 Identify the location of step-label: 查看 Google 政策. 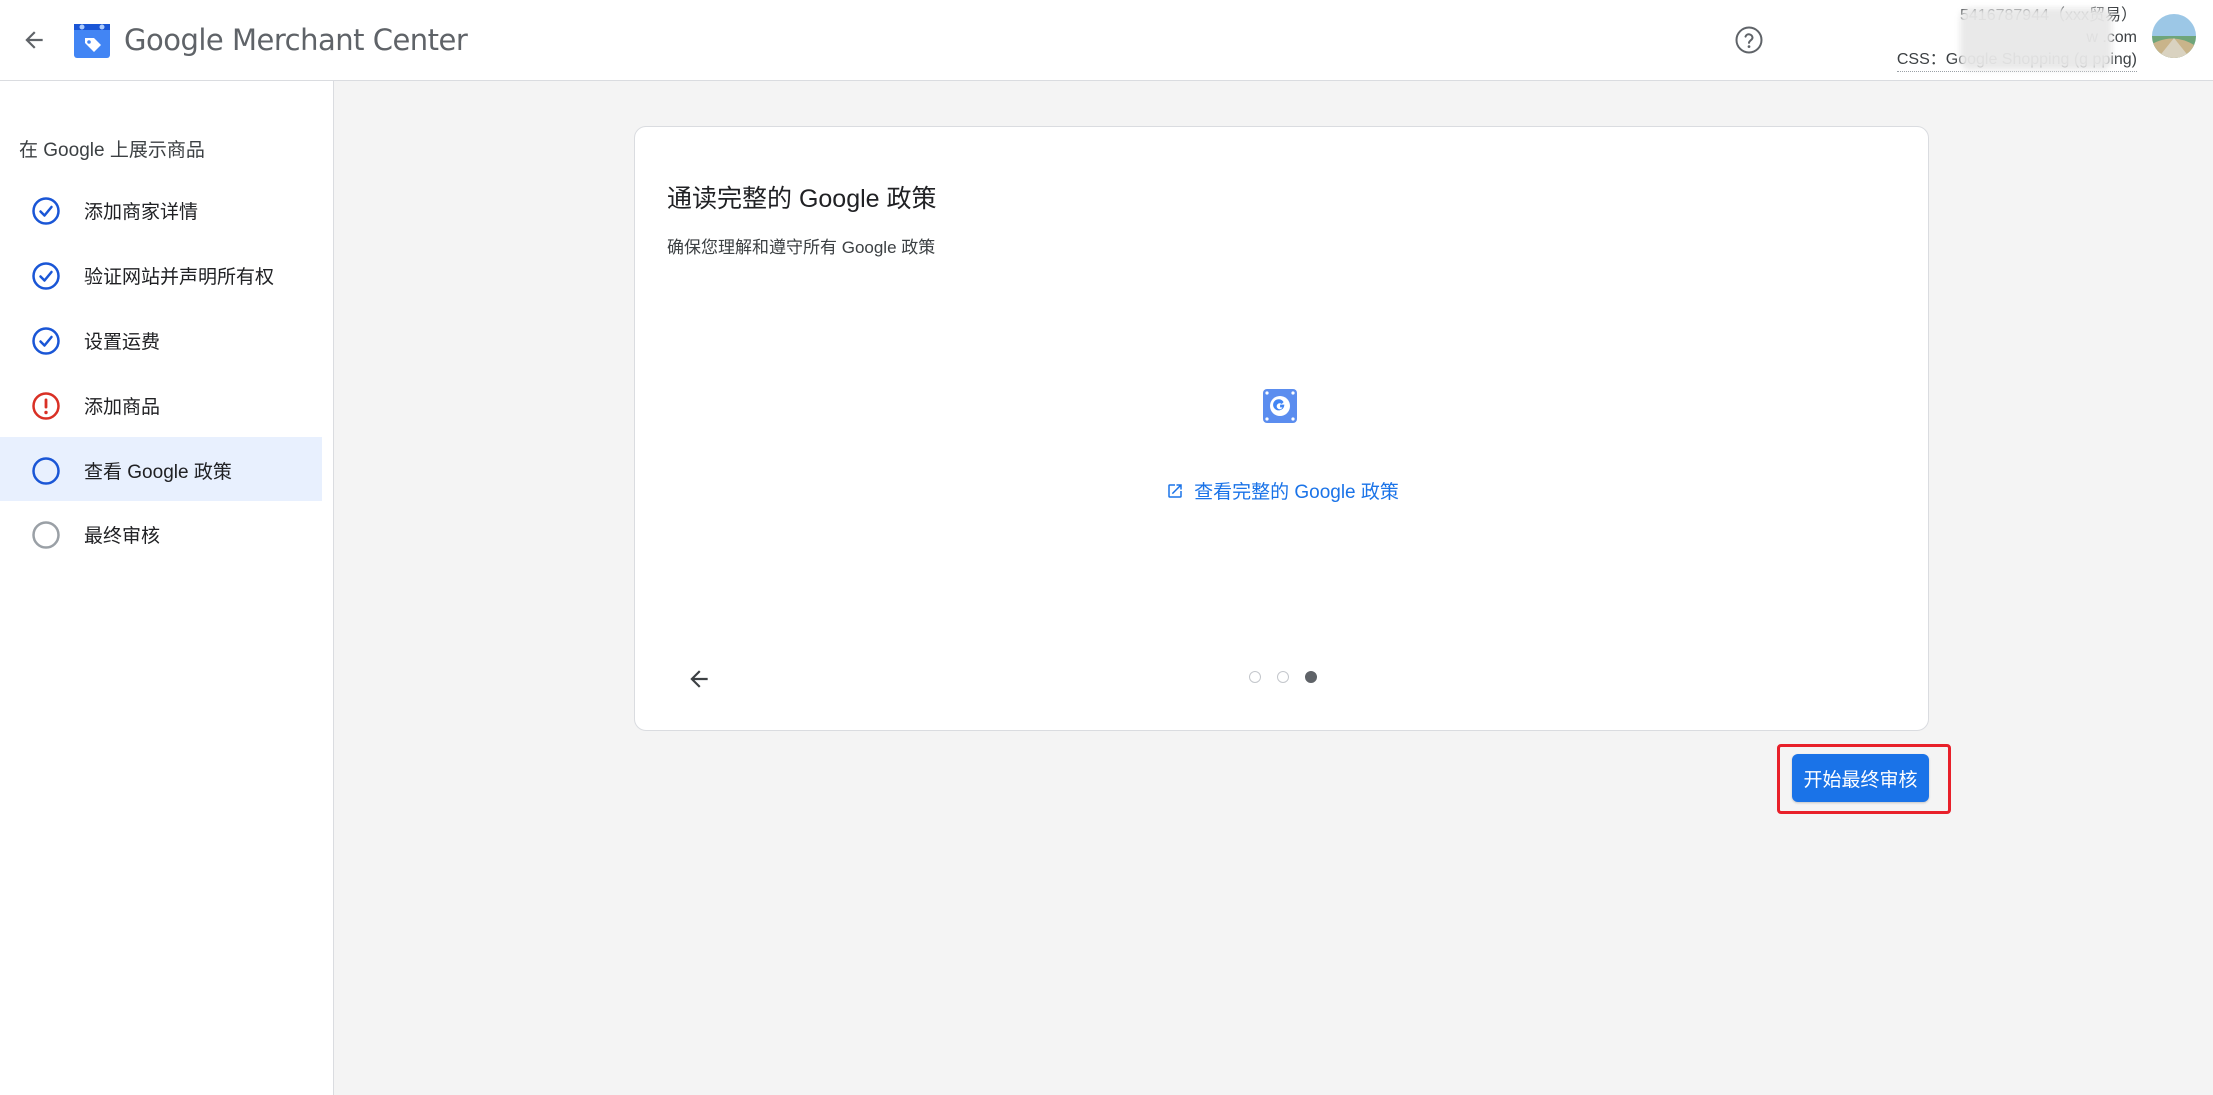
(158, 472).